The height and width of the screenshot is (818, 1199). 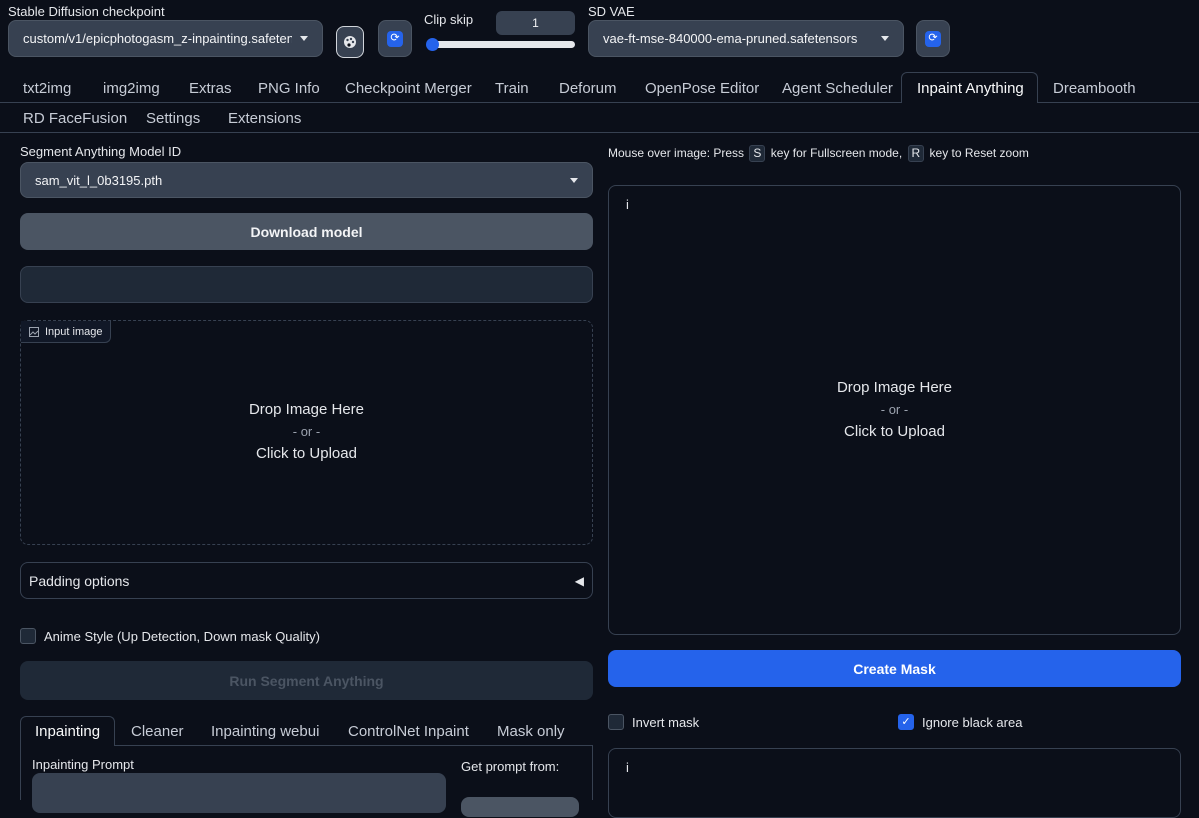 I want to click on hint-mid: key for Fullscreen mode,, so click(x=836, y=153).